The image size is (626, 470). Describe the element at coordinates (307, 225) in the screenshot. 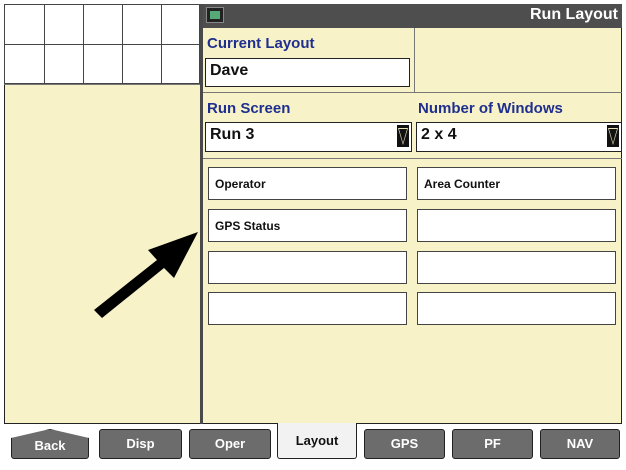

I see `run-window-slot: GPS Status` at that location.